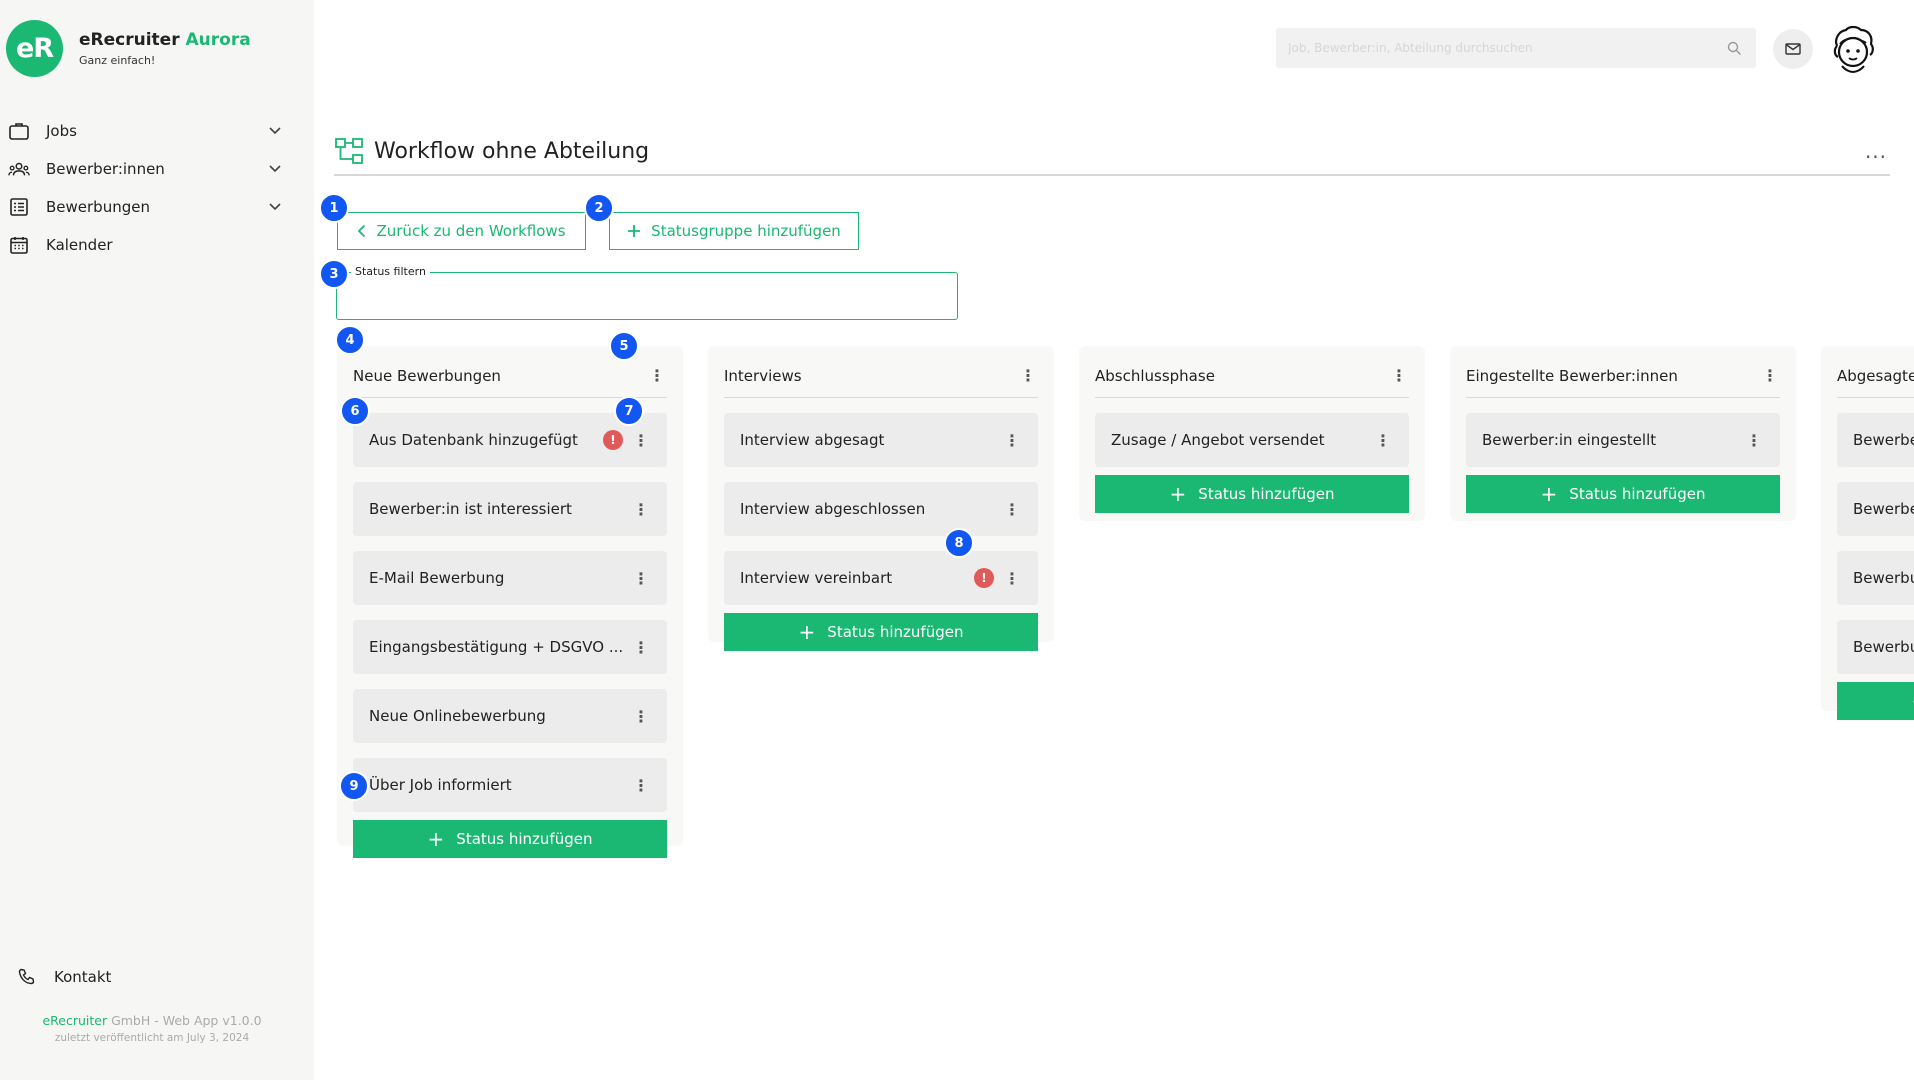  I want to click on marker-2: 2, so click(599, 208).